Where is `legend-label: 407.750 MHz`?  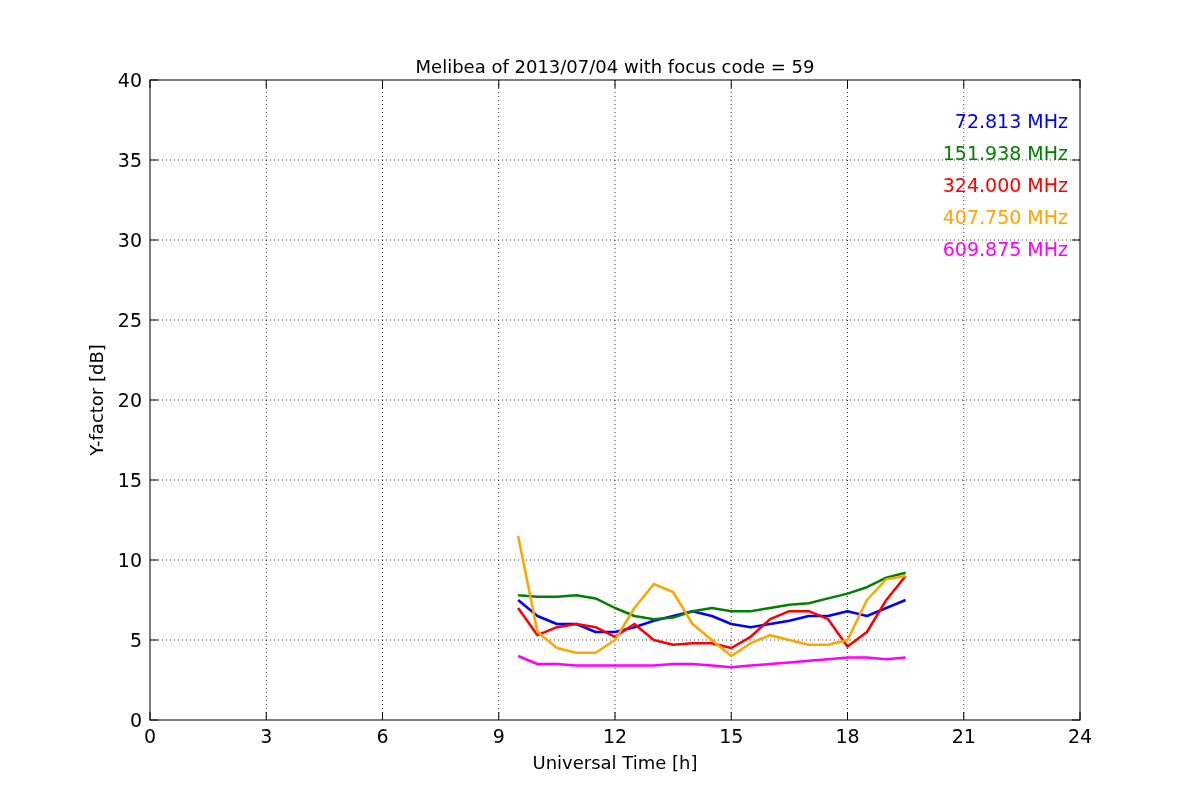
legend-label: 407.750 MHz is located at coordinates (1005, 217).